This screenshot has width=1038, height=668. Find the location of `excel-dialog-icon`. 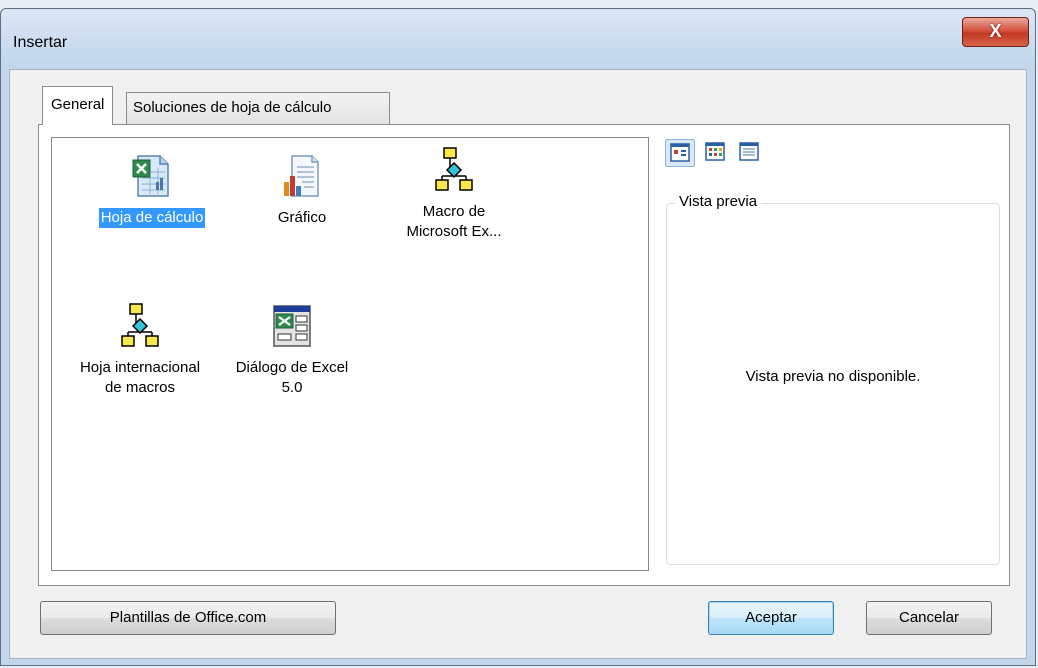

excel-dialog-icon is located at coordinates (292, 326).